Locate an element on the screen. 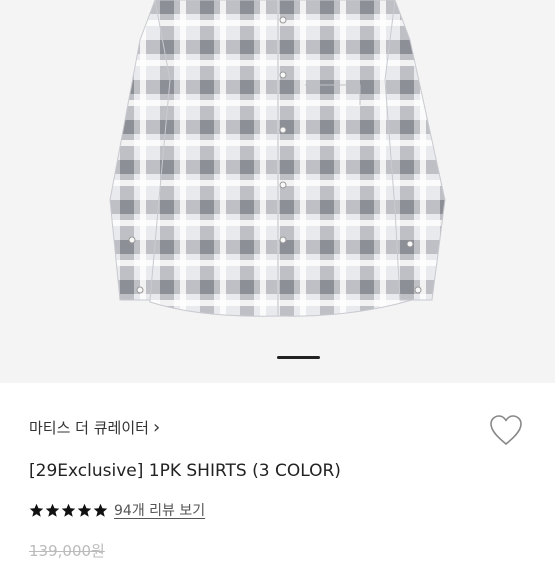 This screenshot has width=555, height=561. wishlist-button is located at coordinates (506, 430).